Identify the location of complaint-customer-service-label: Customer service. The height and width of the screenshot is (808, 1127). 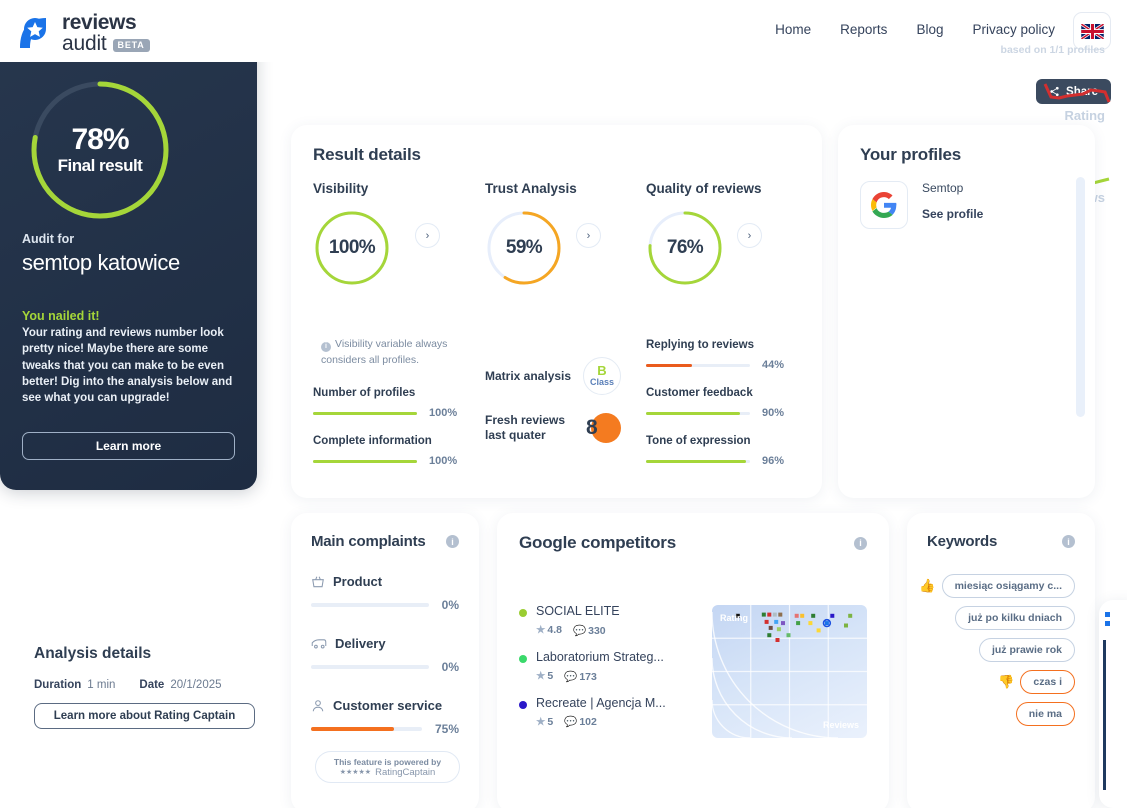
(388, 705).